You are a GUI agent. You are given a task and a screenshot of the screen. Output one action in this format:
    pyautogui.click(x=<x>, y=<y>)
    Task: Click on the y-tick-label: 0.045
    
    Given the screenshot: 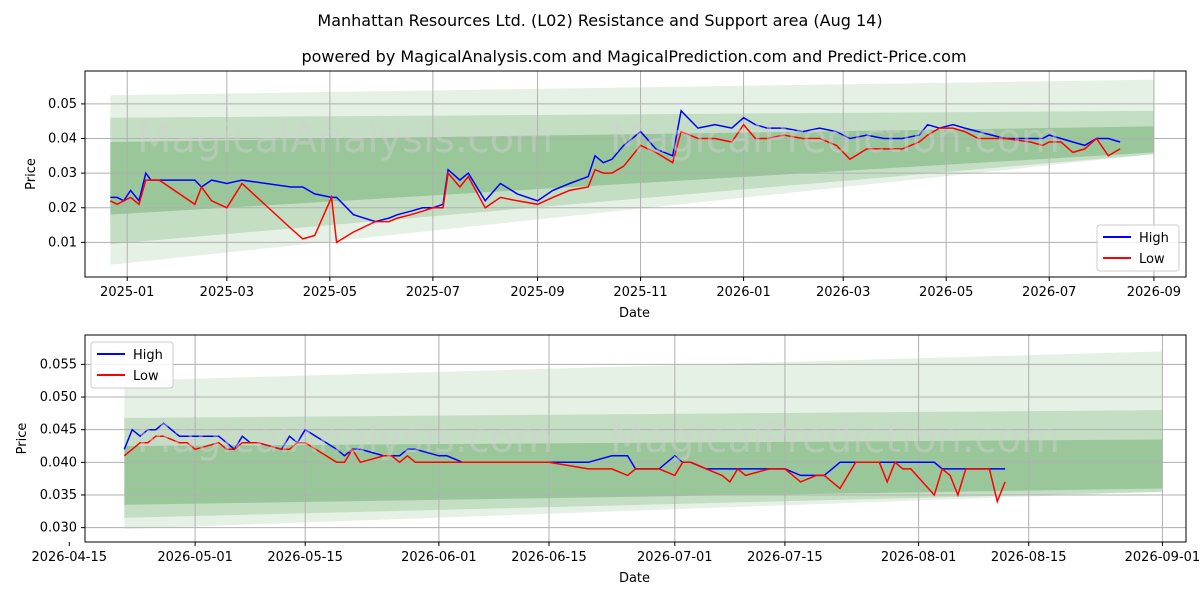 What is the action you would take?
    pyautogui.click(x=58, y=430)
    